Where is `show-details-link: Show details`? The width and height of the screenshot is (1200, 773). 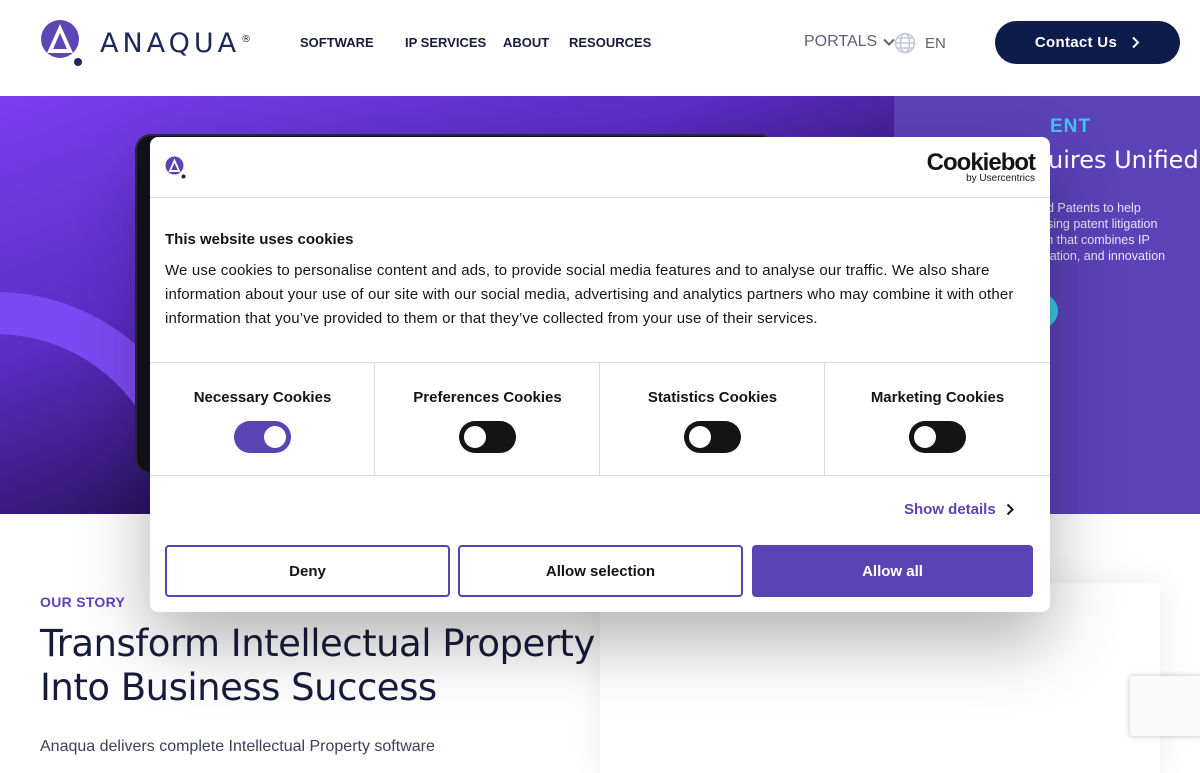 show-details-link: Show details is located at coordinates (959, 509).